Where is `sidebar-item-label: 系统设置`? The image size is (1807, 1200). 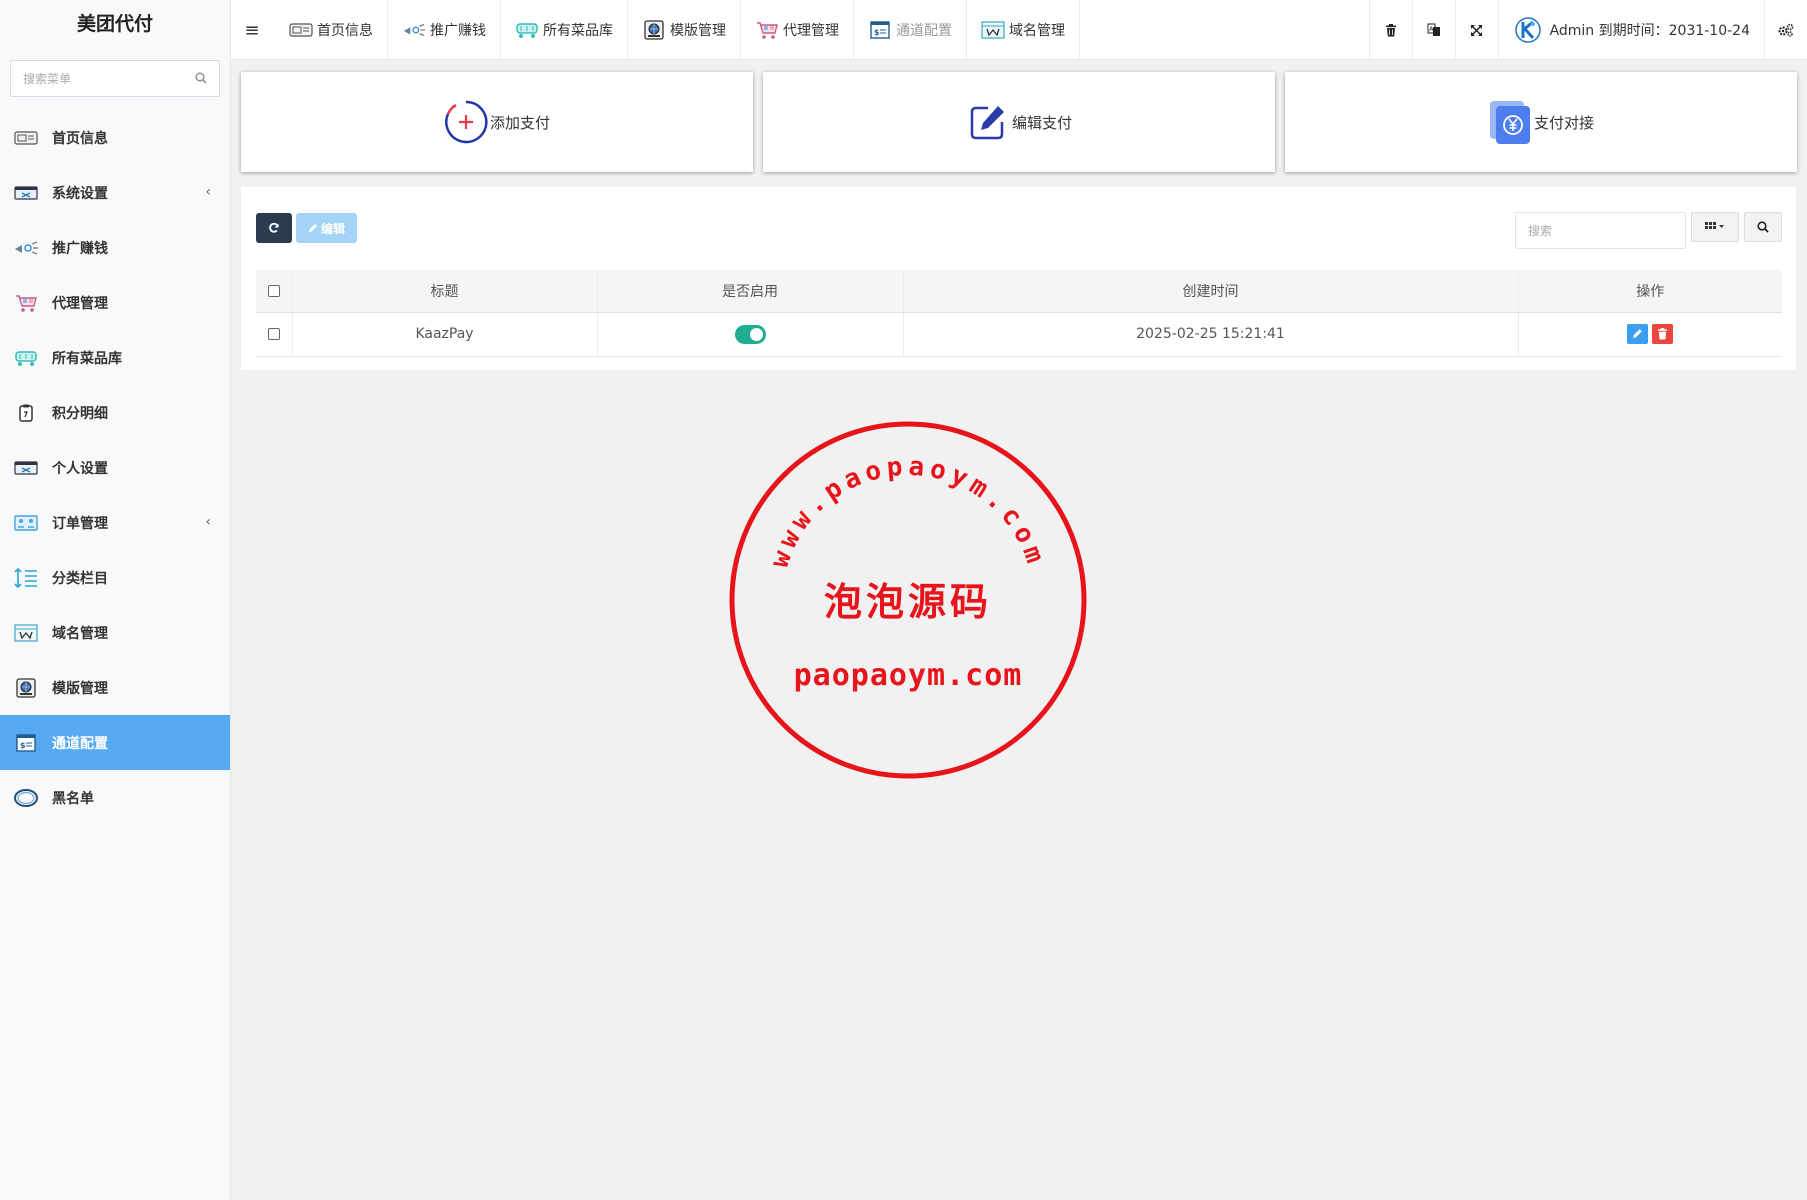
sidebar-item-label: 系统设置 is located at coordinates (80, 193).